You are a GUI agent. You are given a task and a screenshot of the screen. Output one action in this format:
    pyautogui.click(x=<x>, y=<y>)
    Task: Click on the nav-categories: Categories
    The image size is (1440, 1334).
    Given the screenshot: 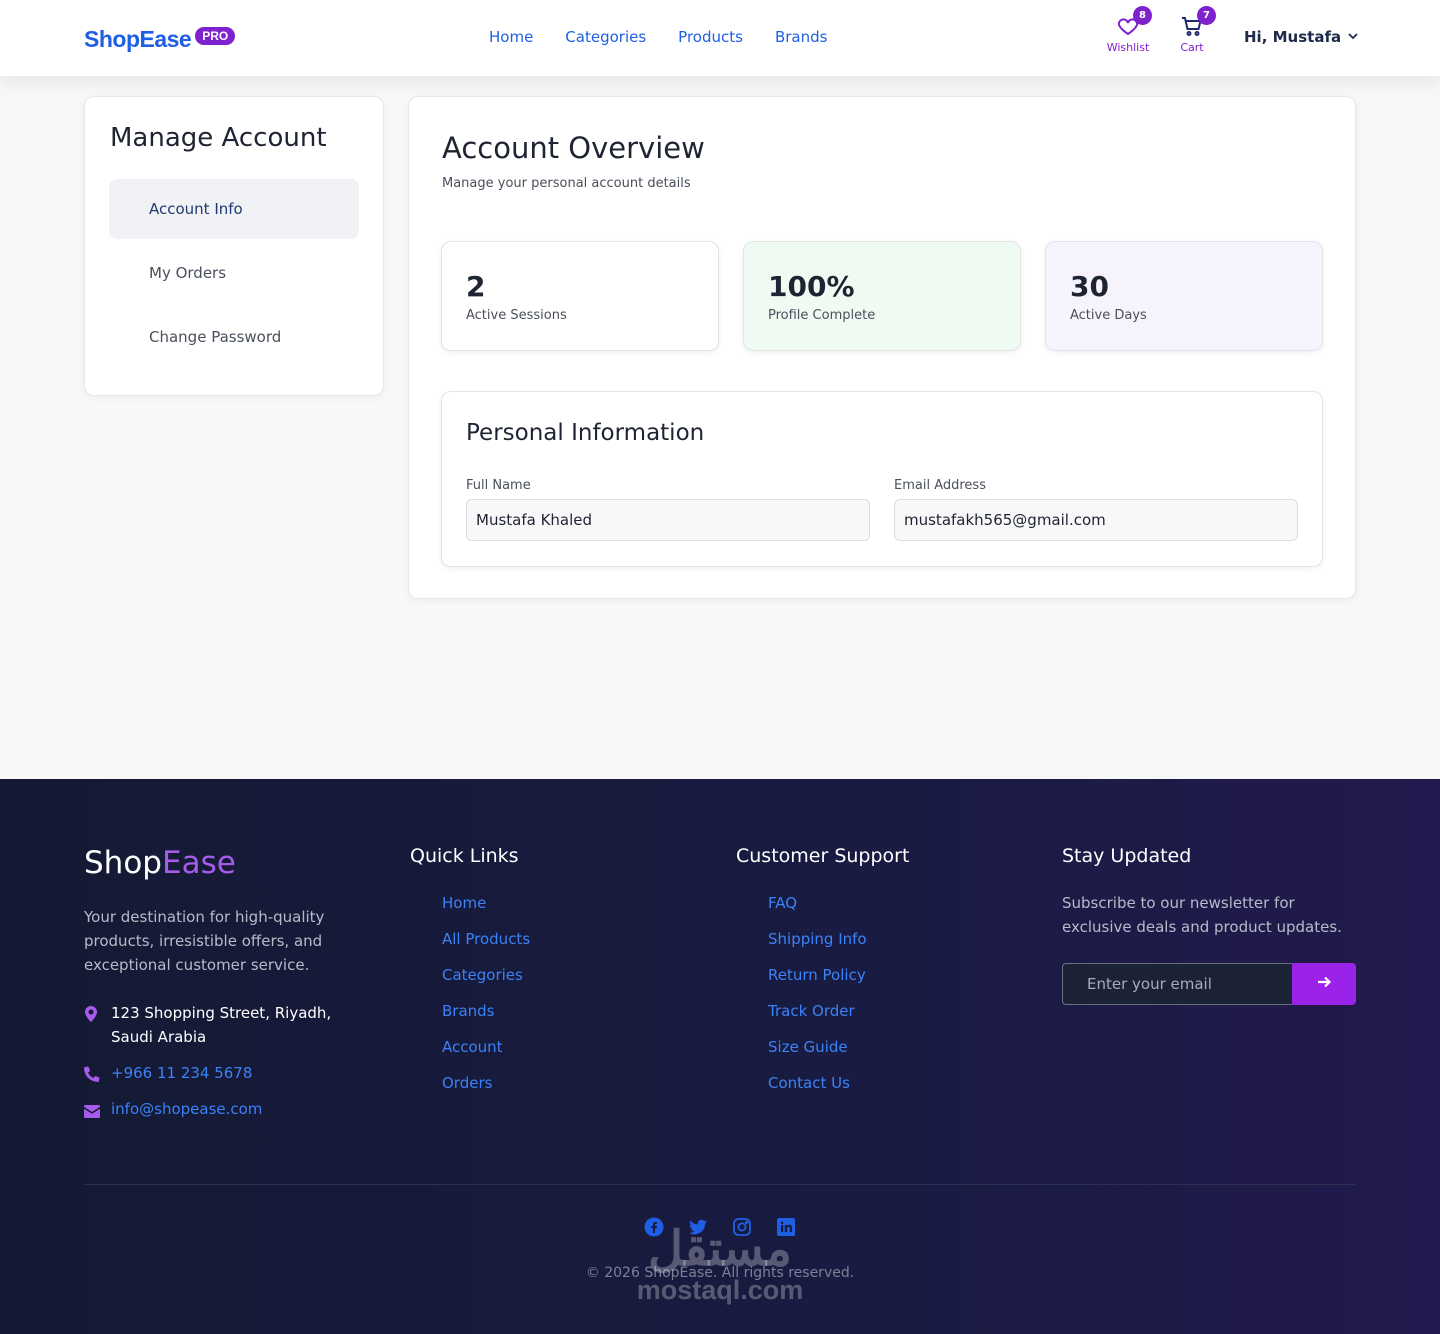 What is the action you would take?
    pyautogui.click(x=605, y=37)
    